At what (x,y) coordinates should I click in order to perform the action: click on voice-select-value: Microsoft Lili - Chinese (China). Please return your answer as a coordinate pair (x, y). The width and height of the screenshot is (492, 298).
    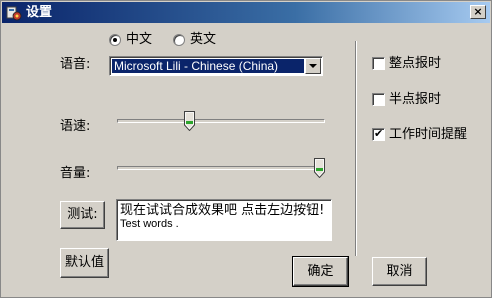
    Looking at the image, I should click on (208, 66).